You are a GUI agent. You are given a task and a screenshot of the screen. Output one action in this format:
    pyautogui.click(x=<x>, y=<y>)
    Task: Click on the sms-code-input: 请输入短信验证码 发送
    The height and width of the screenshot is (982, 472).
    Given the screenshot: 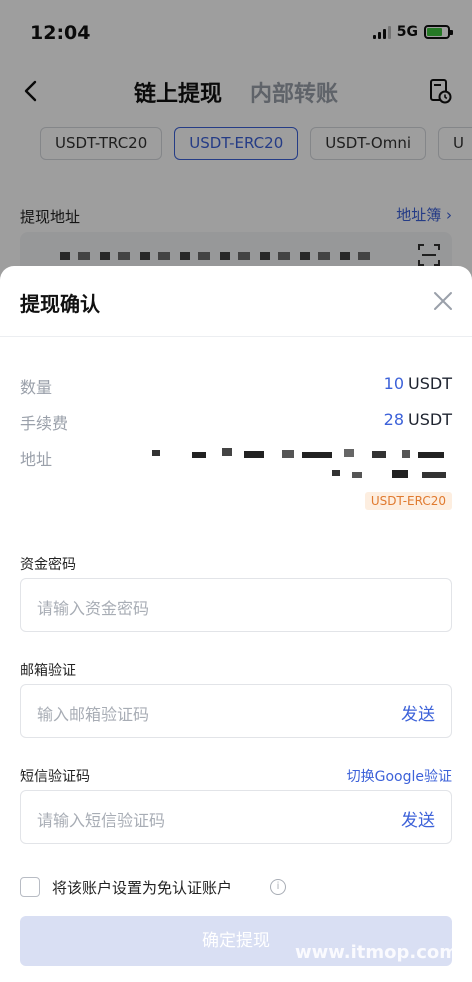 What is the action you would take?
    pyautogui.click(x=236, y=817)
    